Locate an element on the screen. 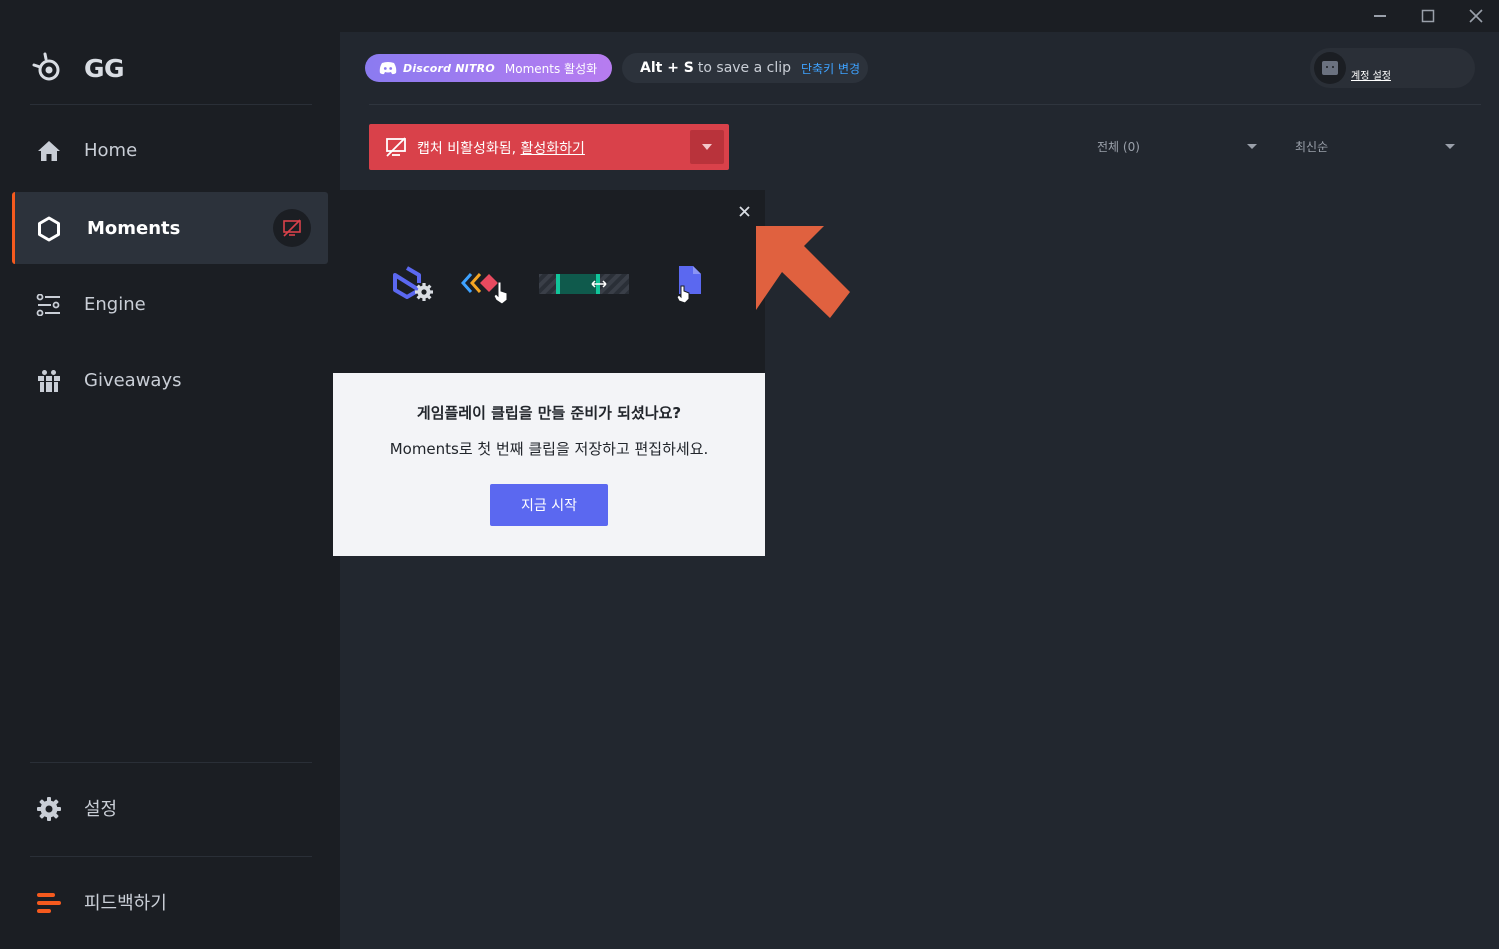 The width and height of the screenshot is (1499, 949). minimize-icon is located at coordinates (1380, 16).